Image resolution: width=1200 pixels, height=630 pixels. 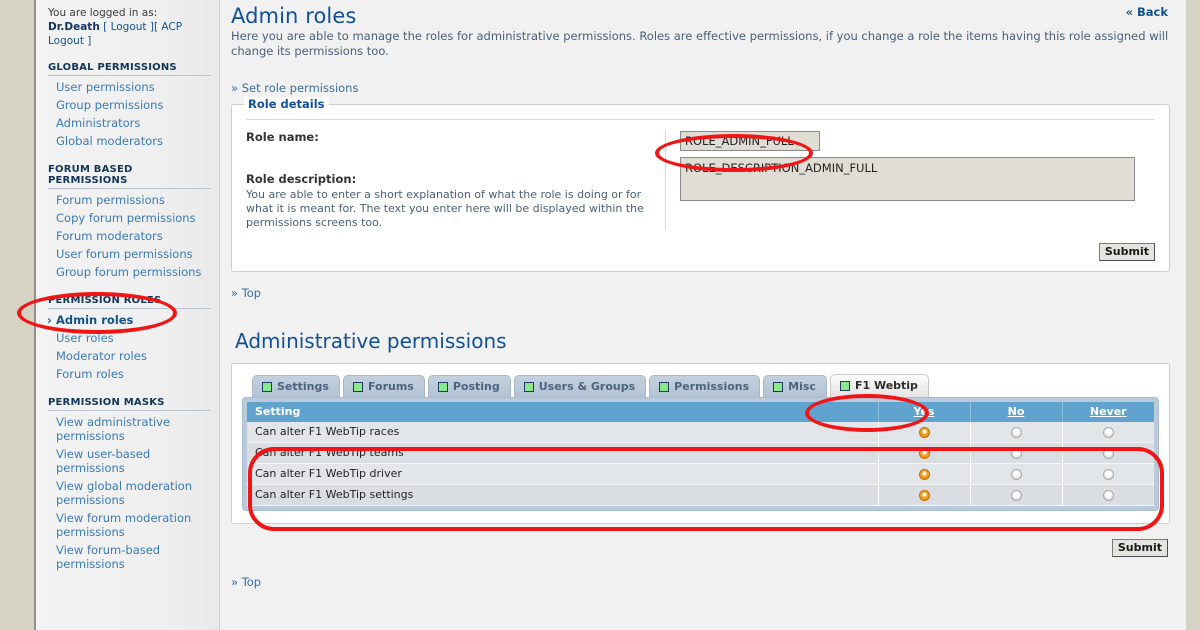 I want to click on sidebar-item-view-global-moderation-permissions: View global moderation permissions, so click(x=128, y=493).